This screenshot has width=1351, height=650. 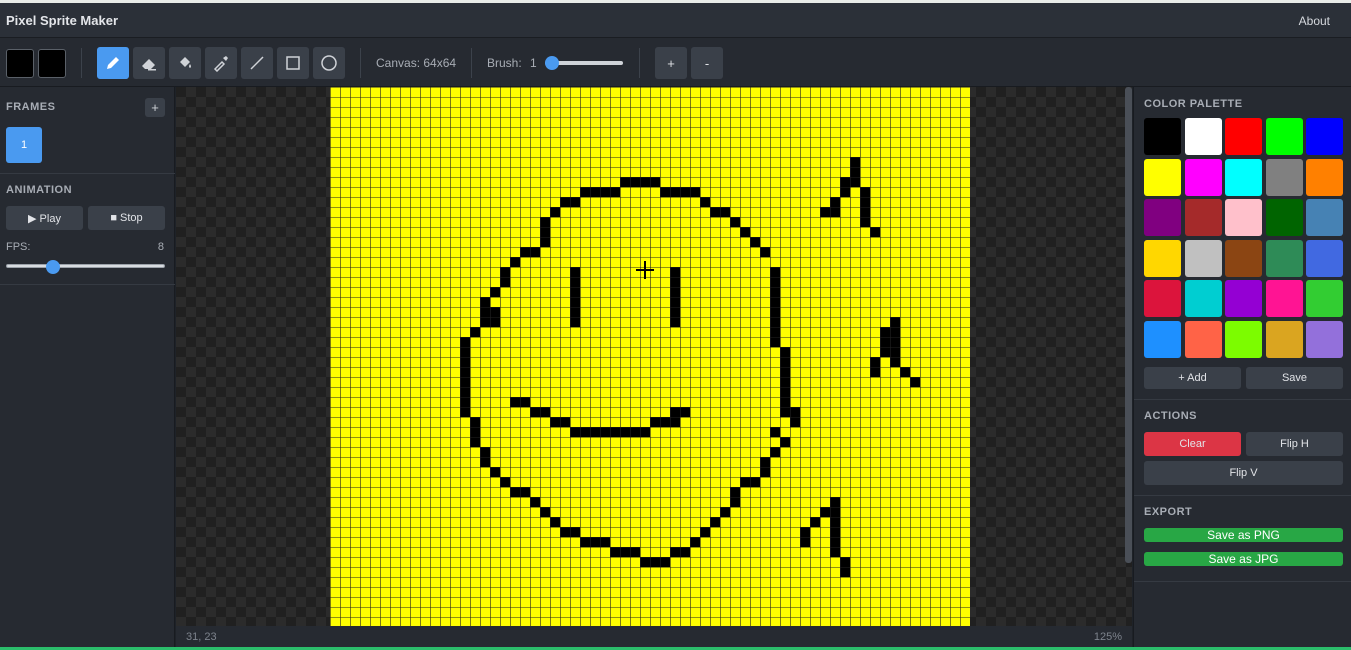 I want to click on fps-label: FPS:, so click(x=18, y=247).